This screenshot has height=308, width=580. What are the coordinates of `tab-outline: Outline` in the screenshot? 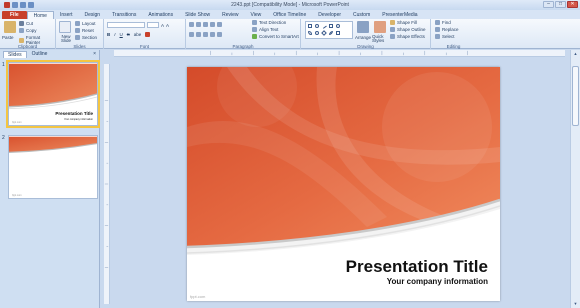 It's located at (40, 54).